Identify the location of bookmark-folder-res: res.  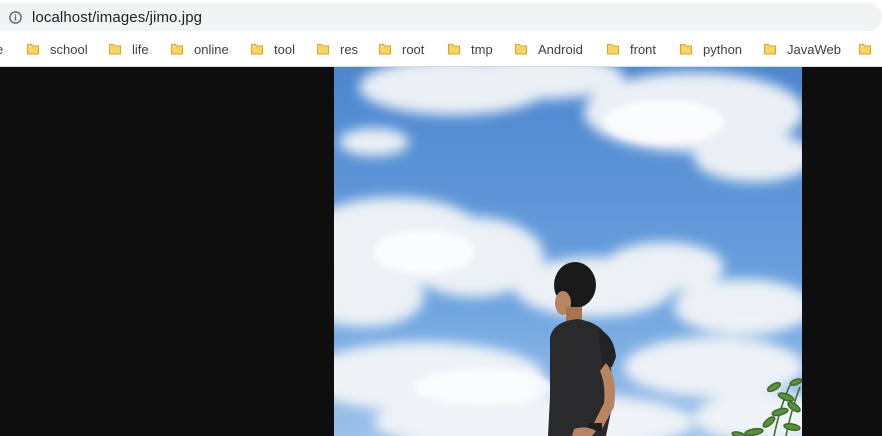
(337, 49).